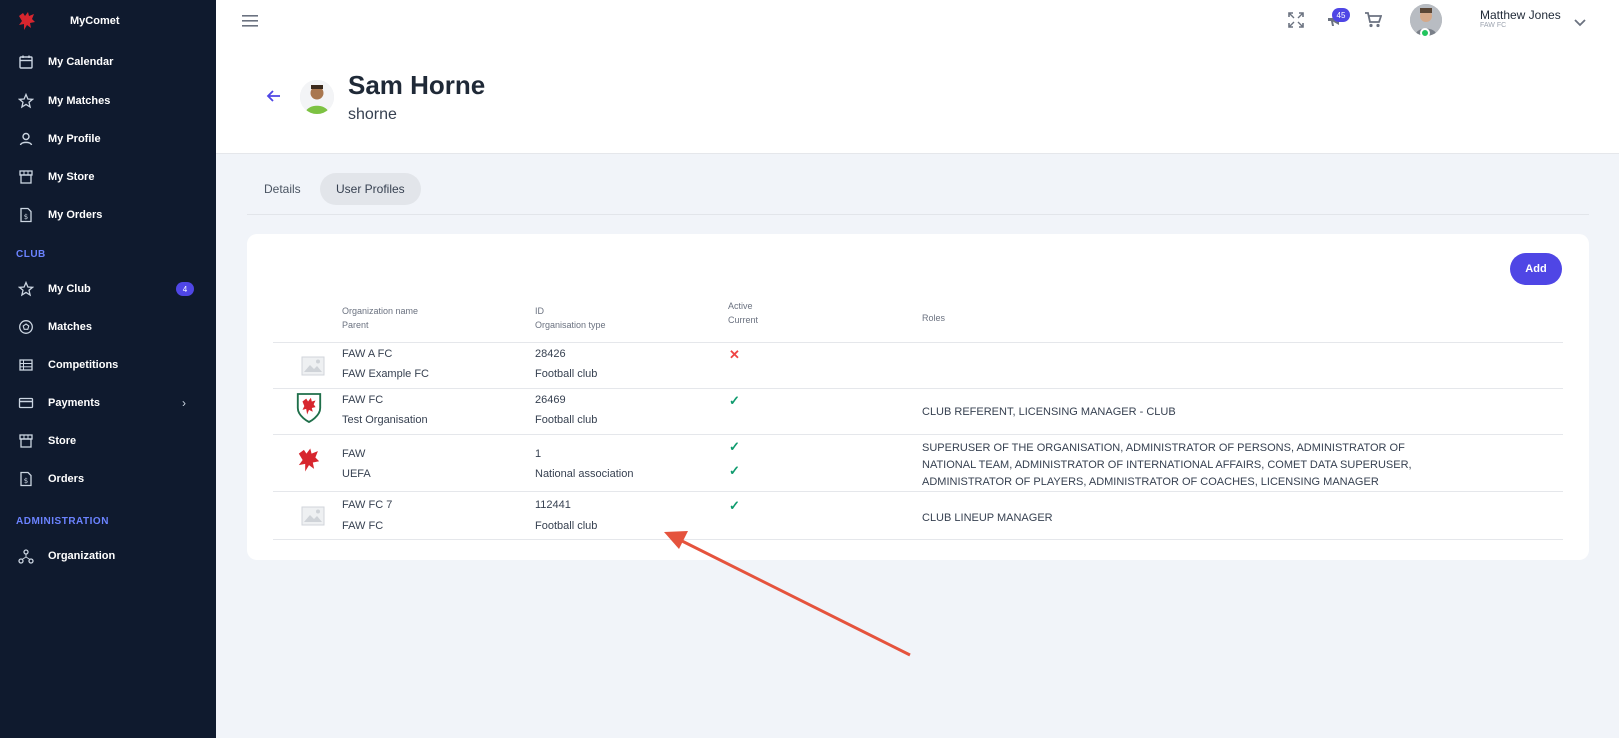 This screenshot has width=1619, height=738. What do you see at coordinates (108, 289) in the screenshot?
I see `sidebar-item-my-club: My Club 4` at bounding box center [108, 289].